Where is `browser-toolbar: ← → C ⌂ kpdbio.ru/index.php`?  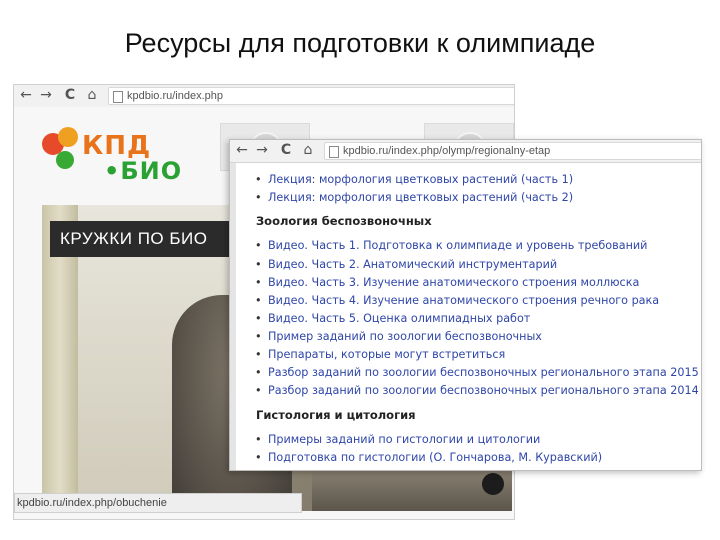 browser-toolbar: ← → C ⌂ kpdbio.ru/index.php is located at coordinates (264, 96).